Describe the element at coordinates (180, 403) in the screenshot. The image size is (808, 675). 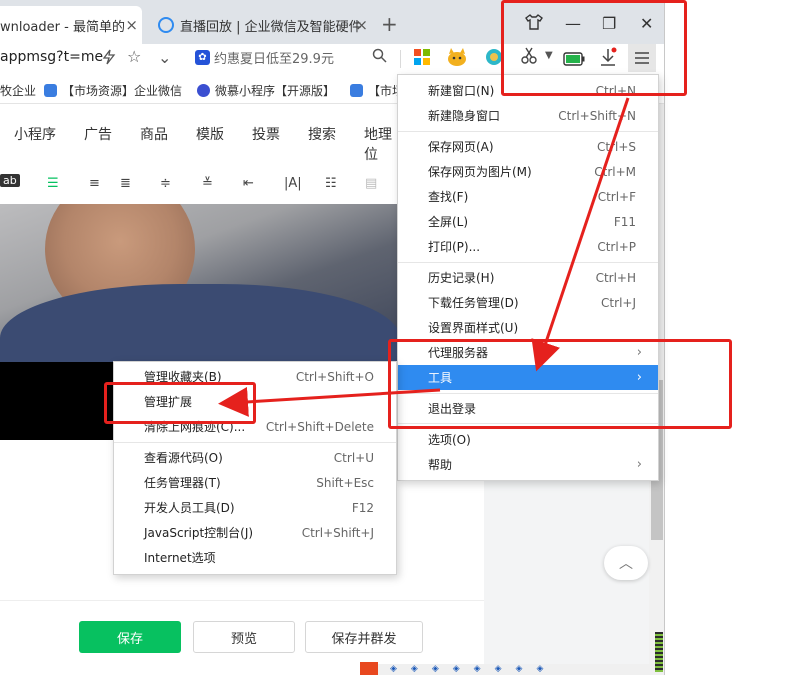
I see `annotation-box-manage-extensions` at that location.